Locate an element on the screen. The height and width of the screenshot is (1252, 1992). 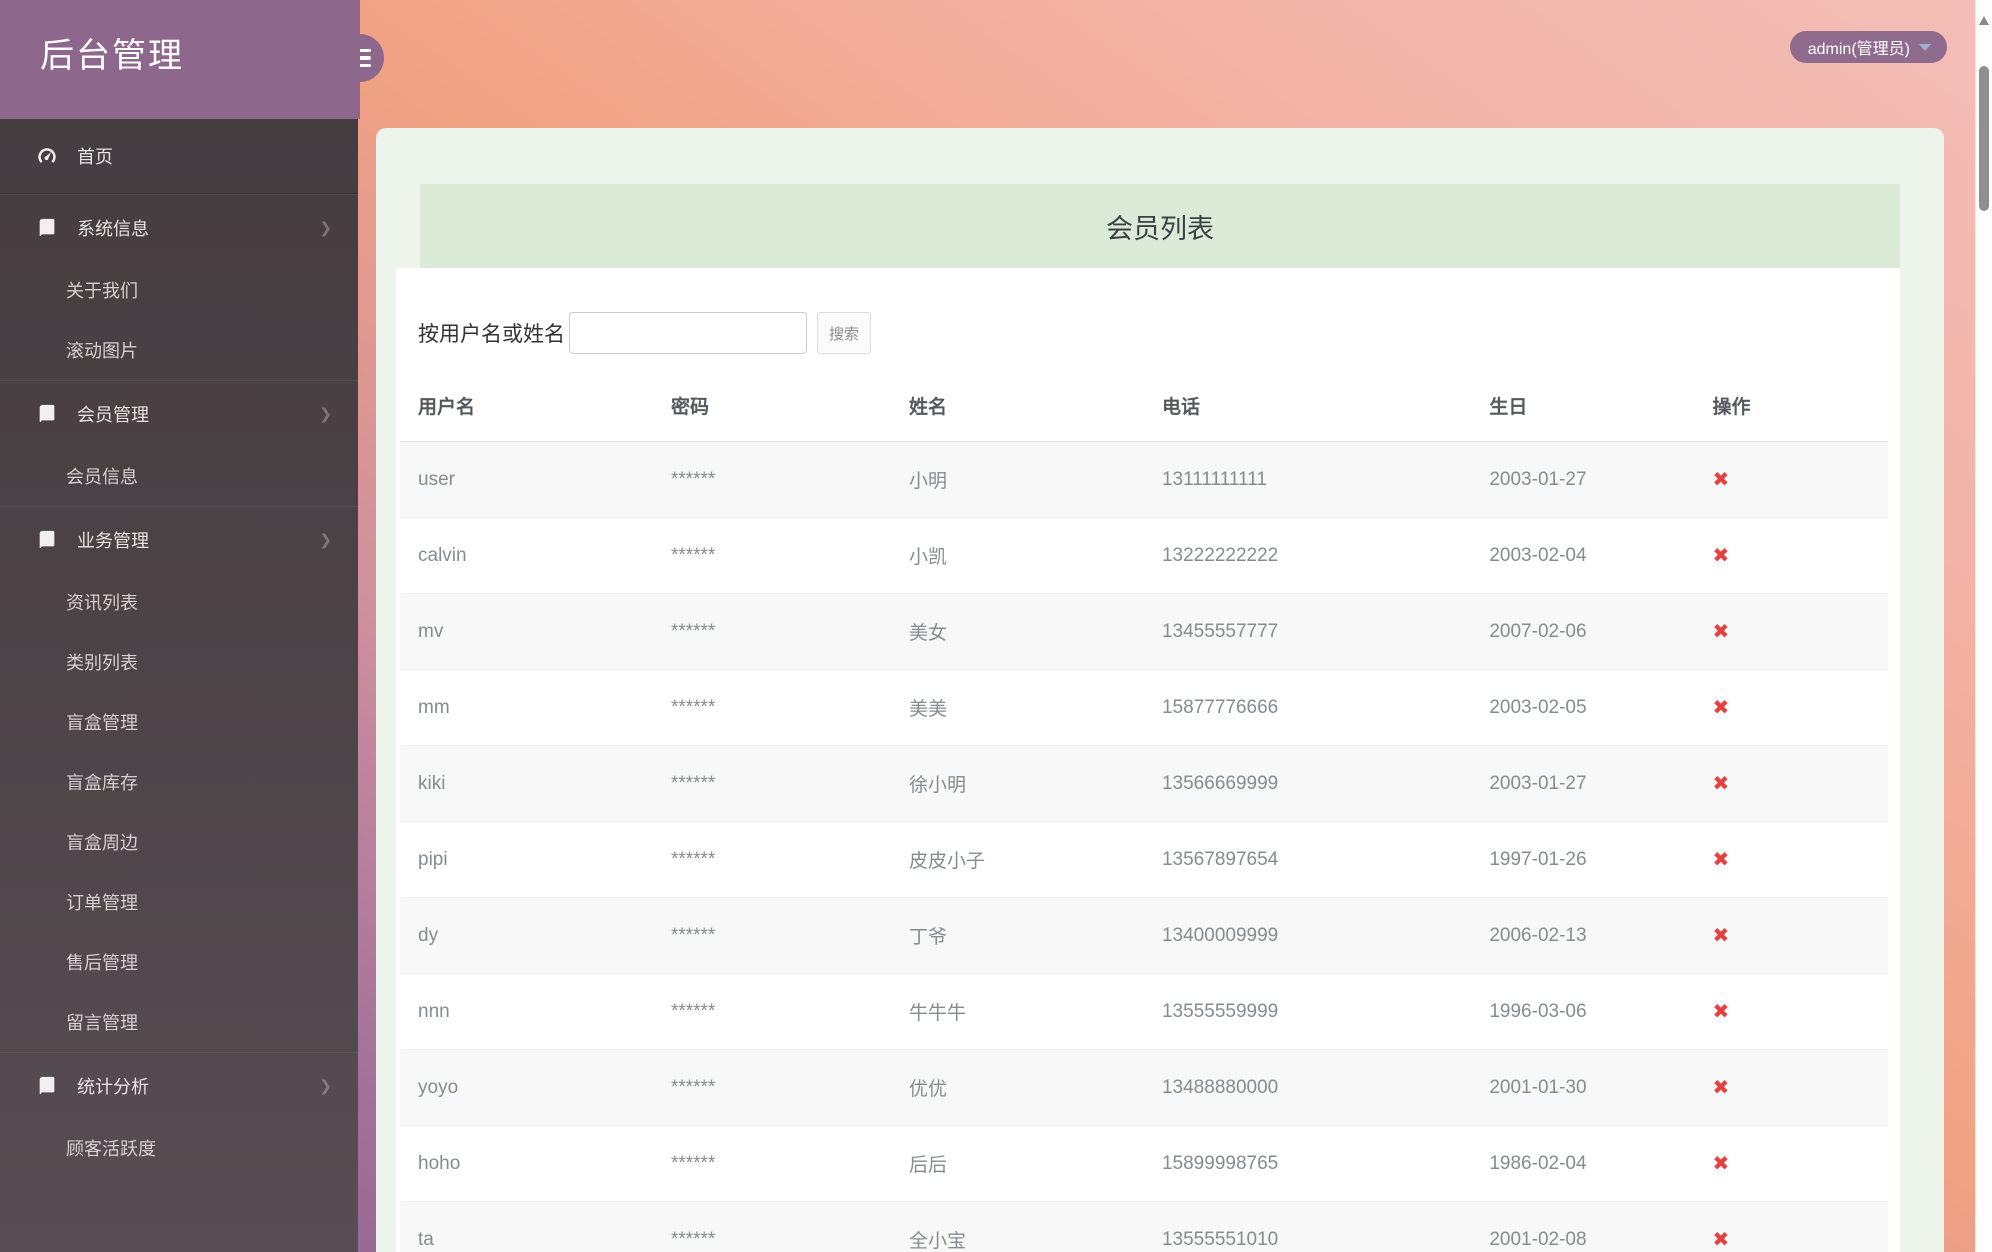
column-header-ops: 操作 is located at coordinates (1791, 408).